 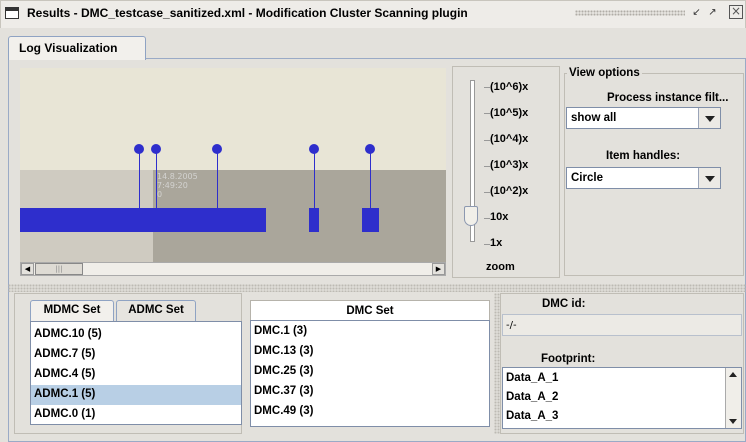 I want to click on item-handles-select: Circle, so click(x=643, y=178).